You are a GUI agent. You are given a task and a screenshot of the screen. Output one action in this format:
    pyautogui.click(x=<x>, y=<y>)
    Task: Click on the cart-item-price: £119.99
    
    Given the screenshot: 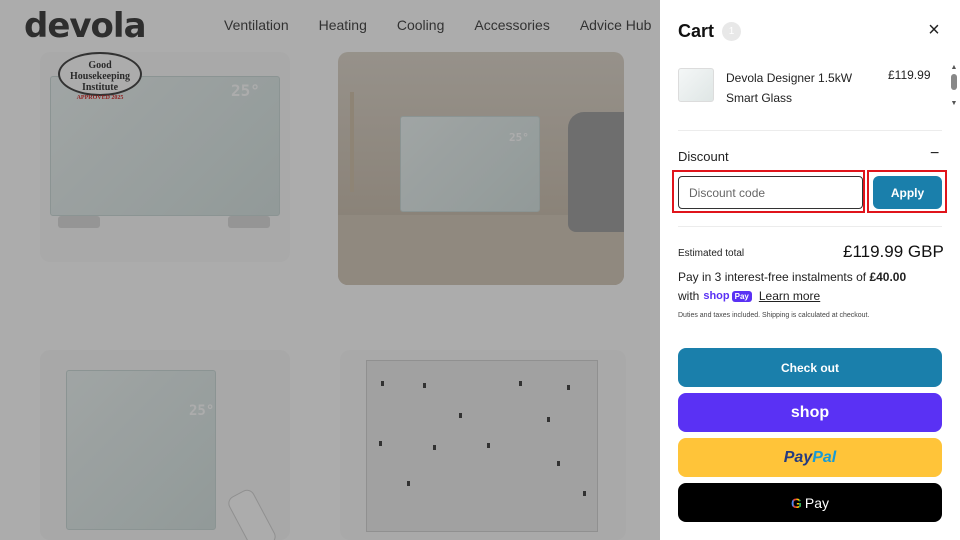 What is the action you would take?
    pyautogui.click(x=909, y=75)
    